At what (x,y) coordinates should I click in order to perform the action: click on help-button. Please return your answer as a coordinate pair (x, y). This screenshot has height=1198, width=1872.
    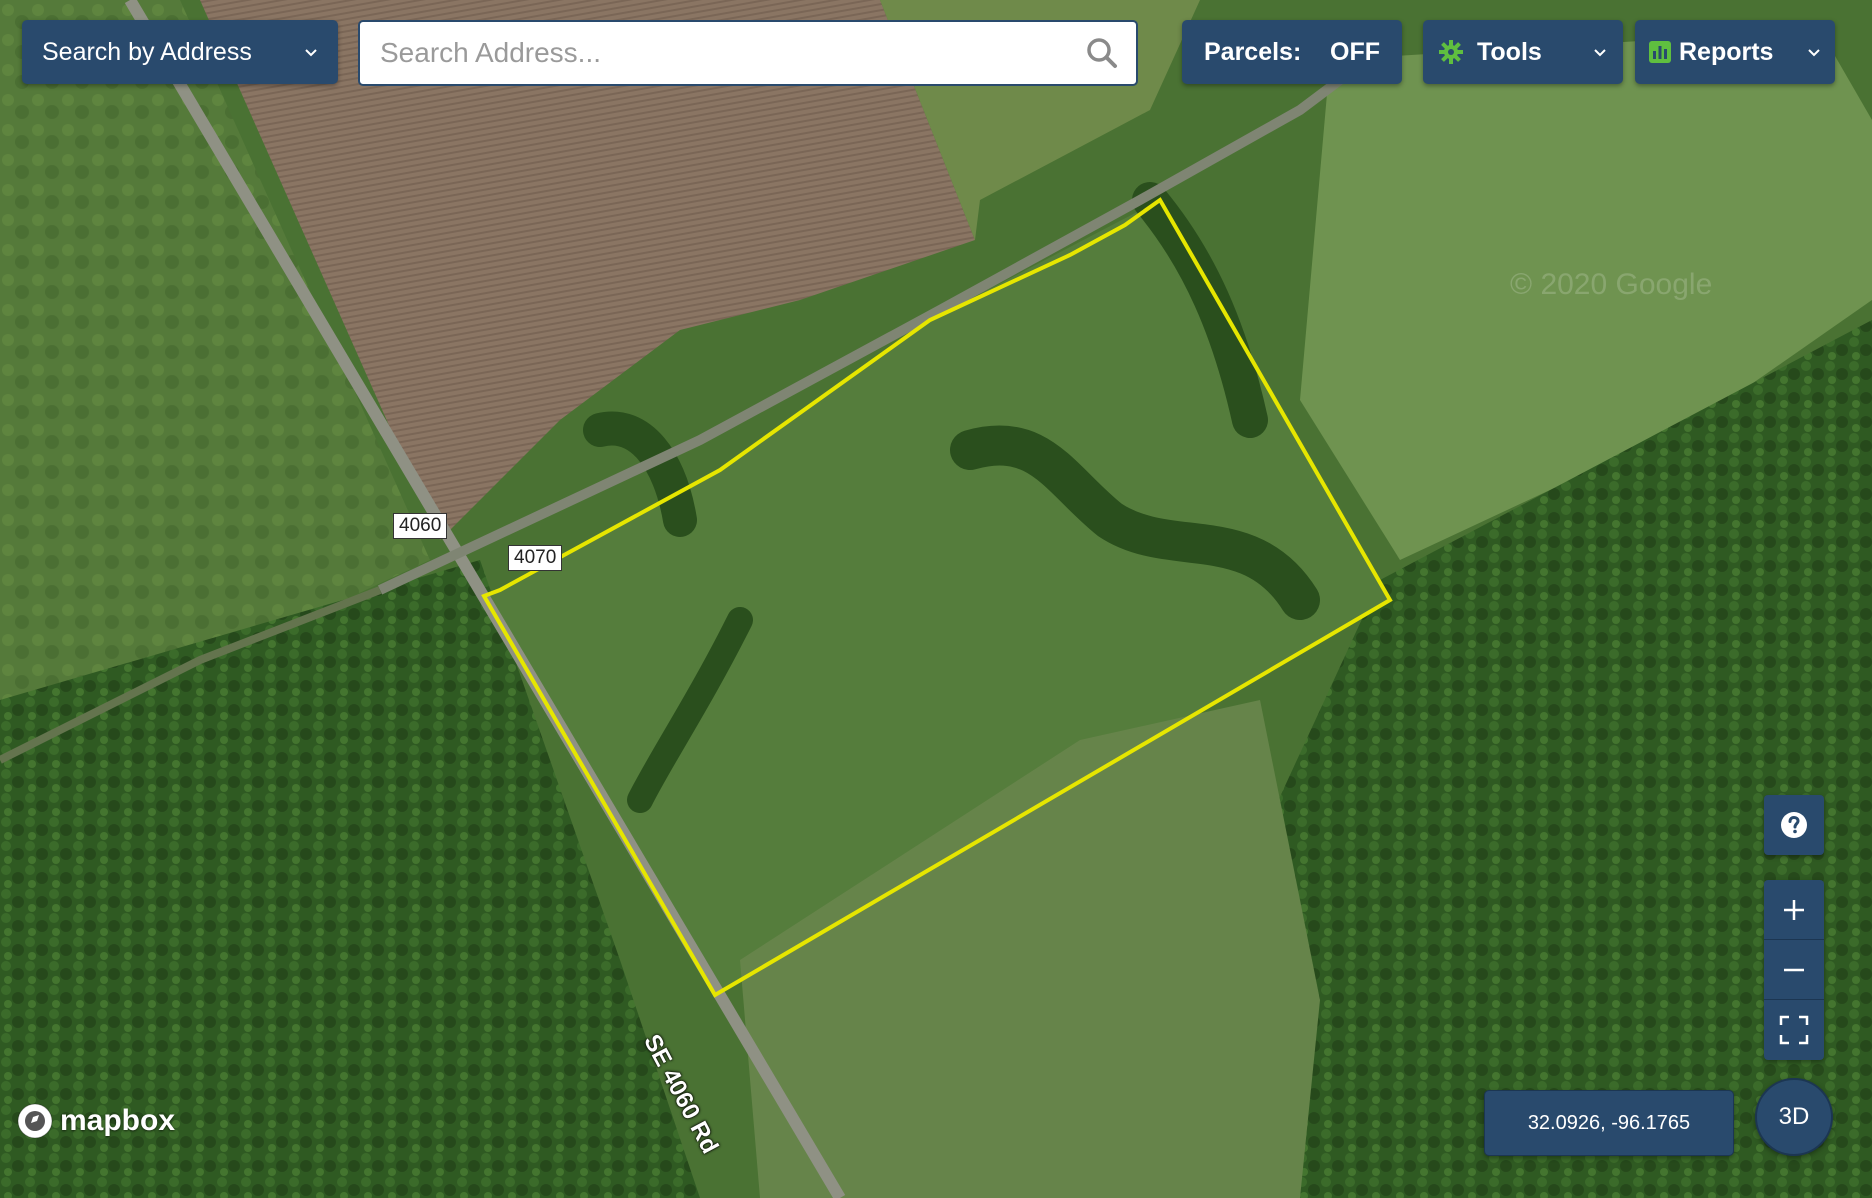
    Looking at the image, I should click on (1794, 825).